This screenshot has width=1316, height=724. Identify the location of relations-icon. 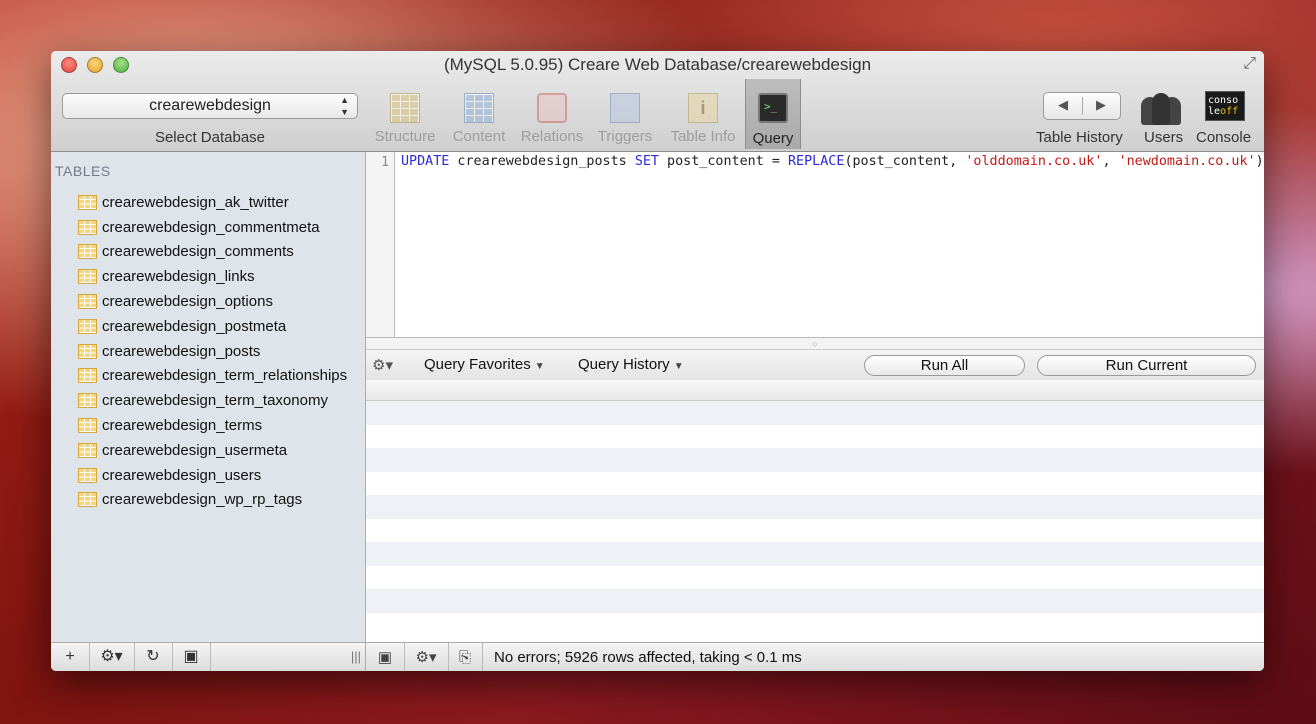
(552, 108).